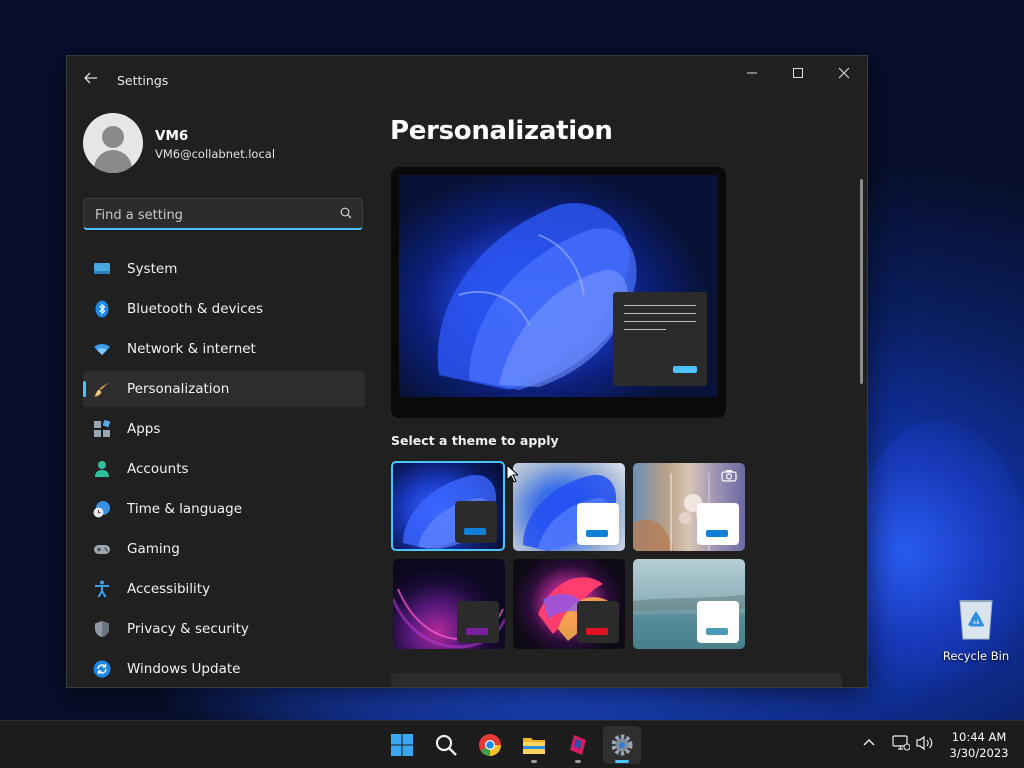 The image size is (1024, 768). Describe the element at coordinates (901, 743) in the screenshot. I see `network-icon` at that location.